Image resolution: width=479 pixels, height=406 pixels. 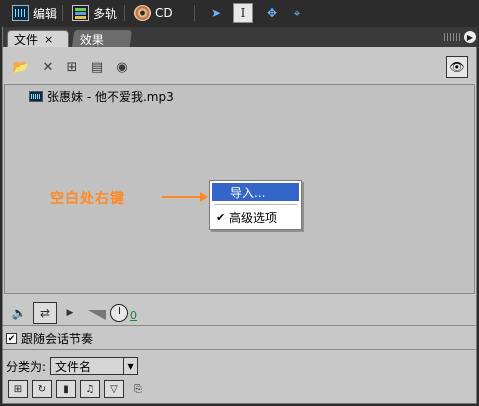 I want to click on waveform-edit-icon, so click(x=20, y=13).